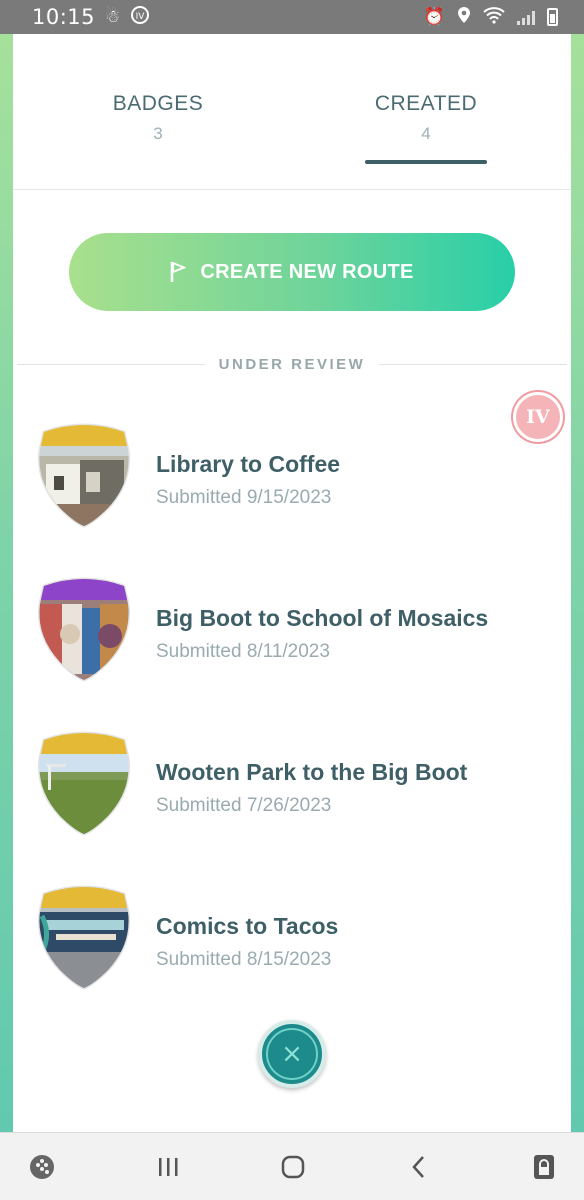 This screenshot has width=584, height=1200. What do you see at coordinates (494, 17) in the screenshot?
I see `wifi-icon` at bounding box center [494, 17].